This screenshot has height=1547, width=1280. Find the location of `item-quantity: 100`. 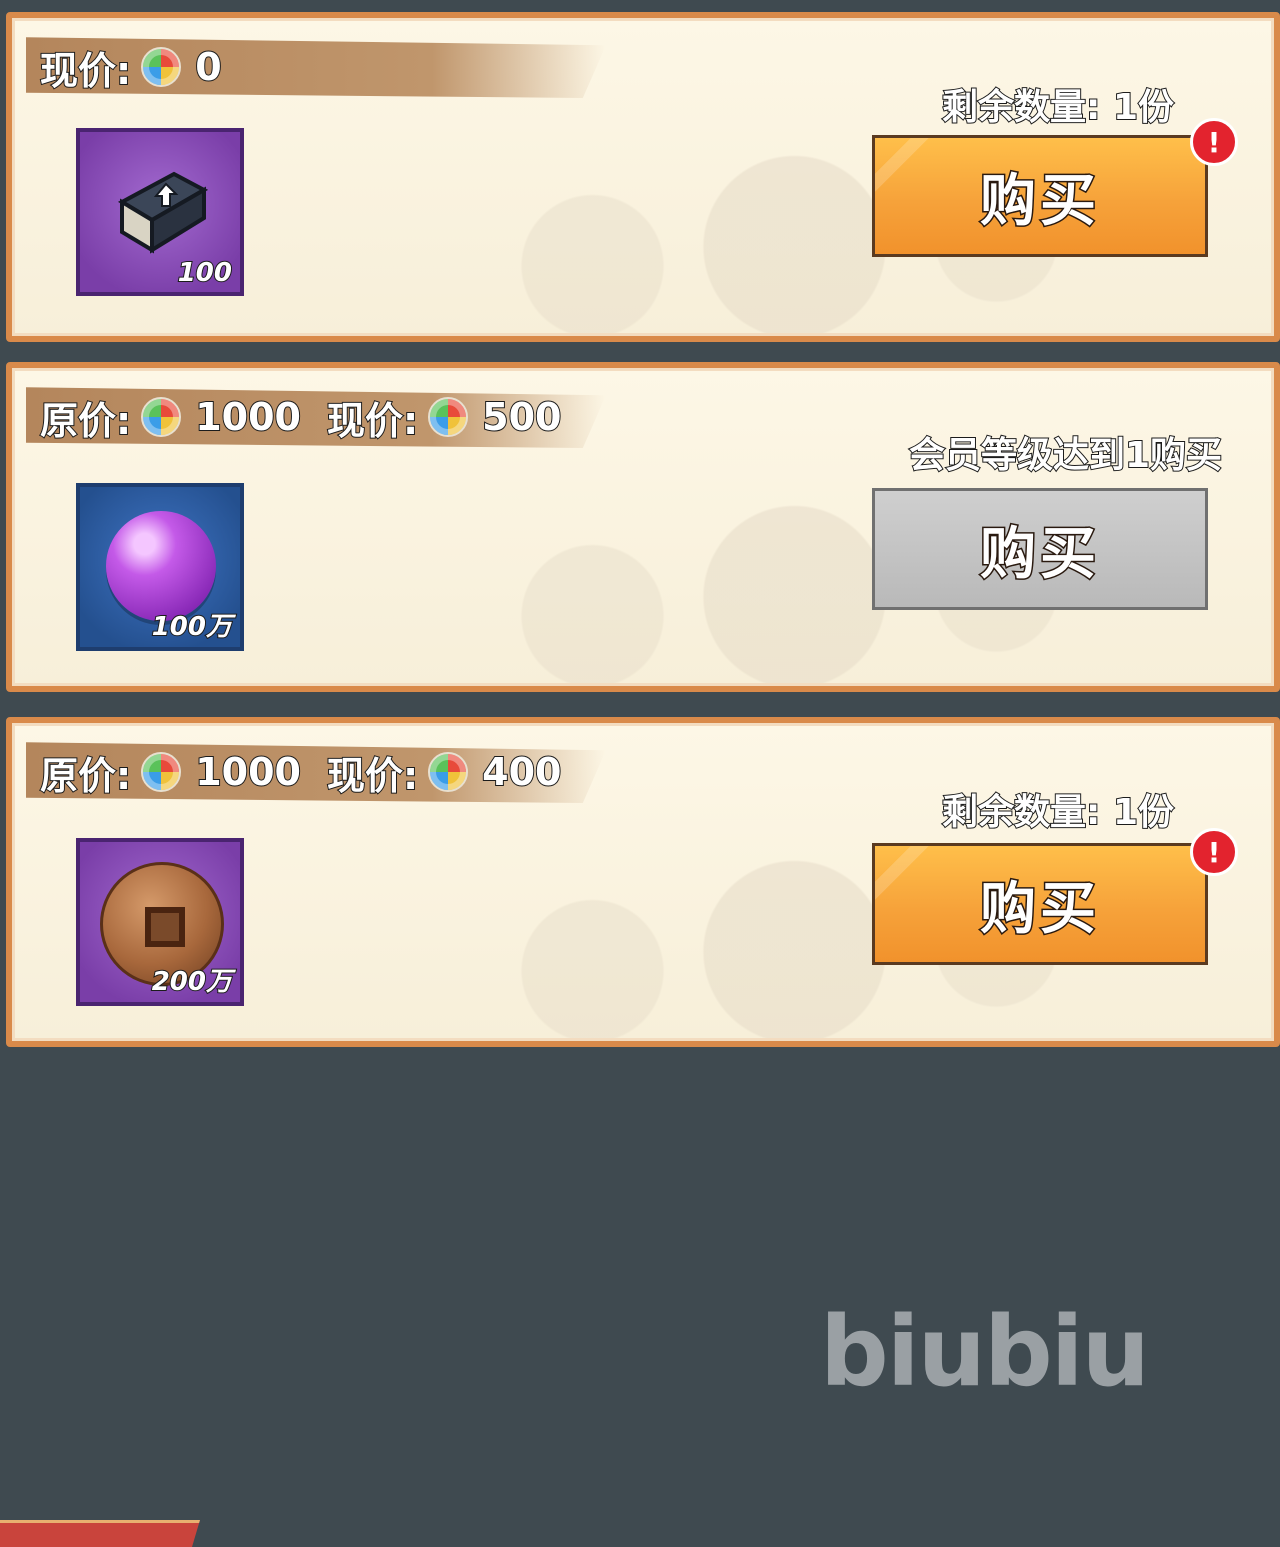

item-quantity: 100 is located at coordinates (205, 273).